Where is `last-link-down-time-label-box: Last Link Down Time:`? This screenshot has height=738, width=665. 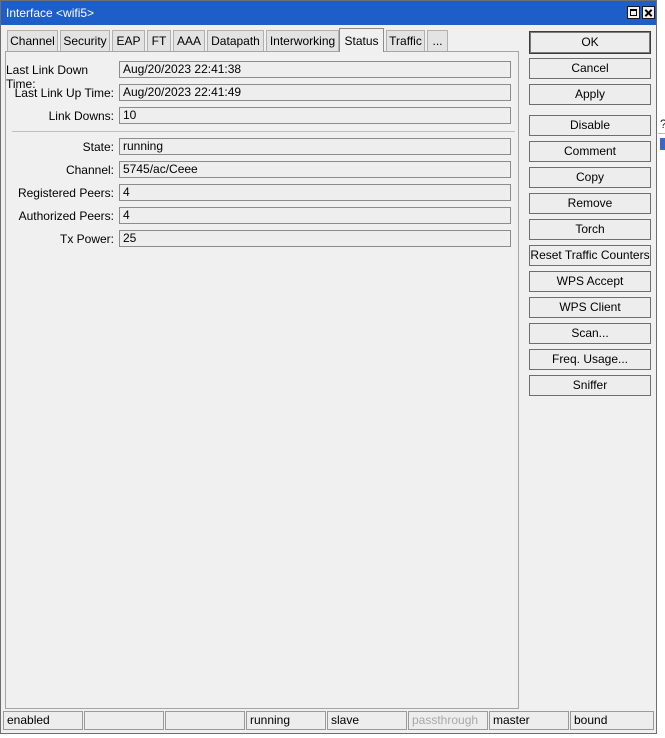 last-link-down-time-label-box: Last Link Down Time: is located at coordinates (60, 76).